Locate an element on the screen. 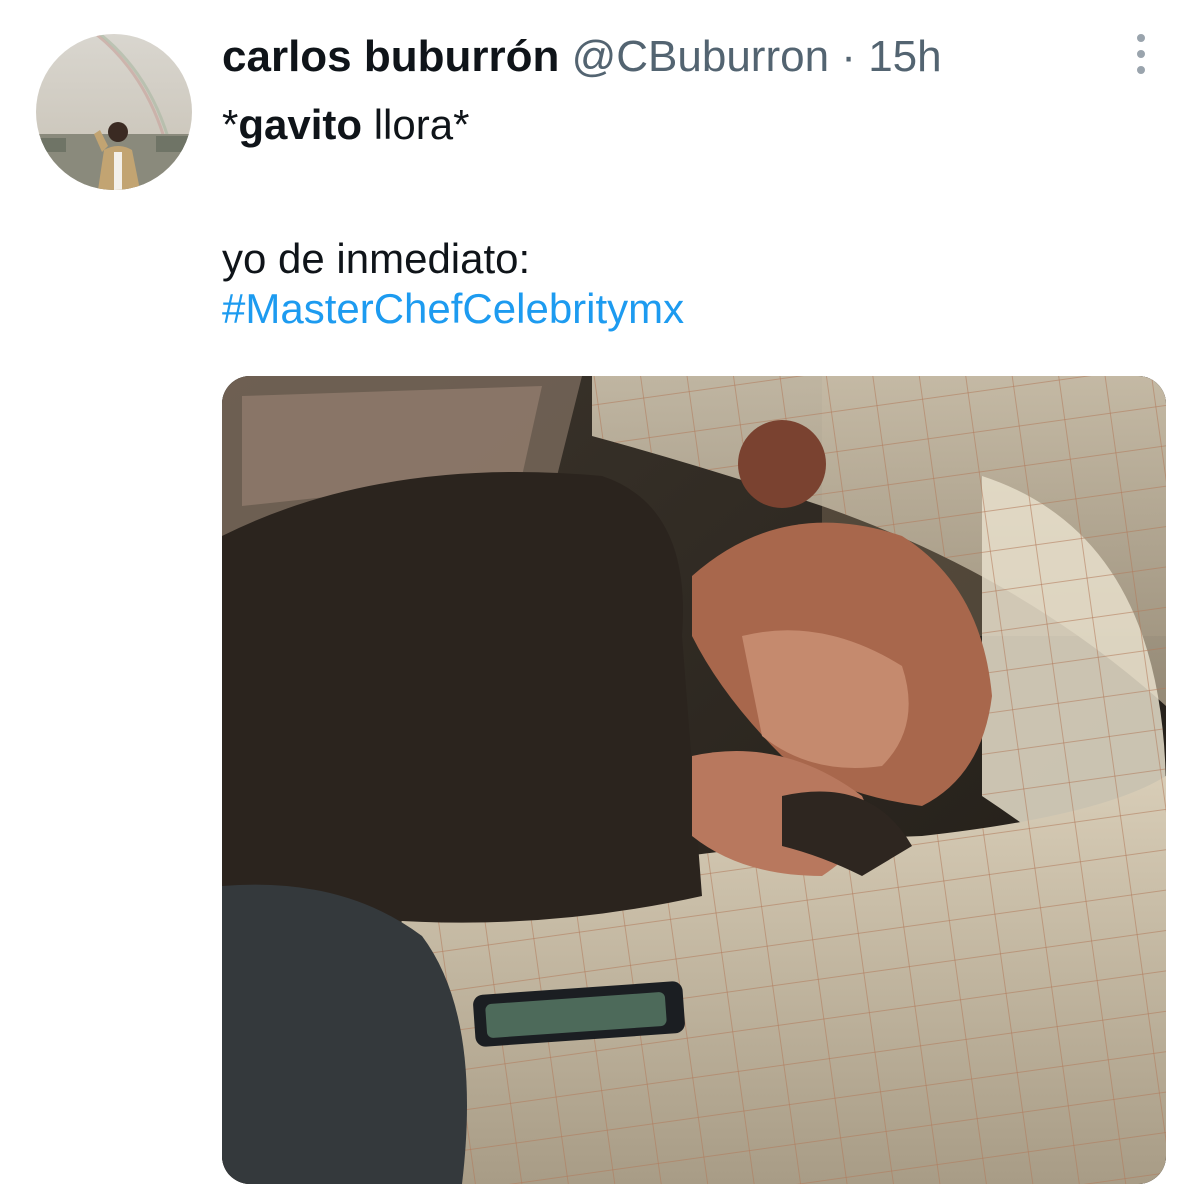 Image resolution: width=1200 pixels, height=1196 pixels. user-handle: @CBuburron is located at coordinates (700, 56).